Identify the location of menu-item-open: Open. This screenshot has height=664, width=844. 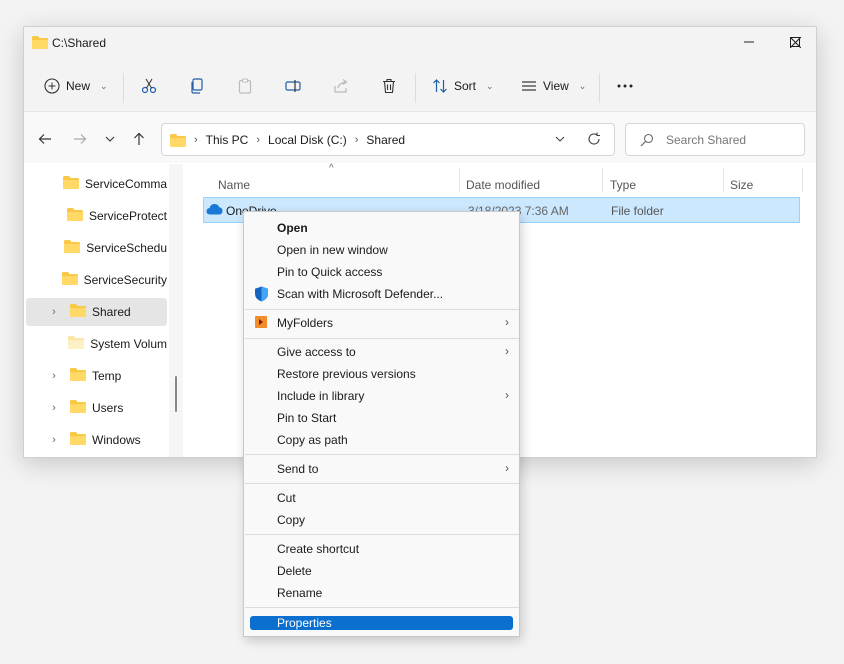
(381, 228).